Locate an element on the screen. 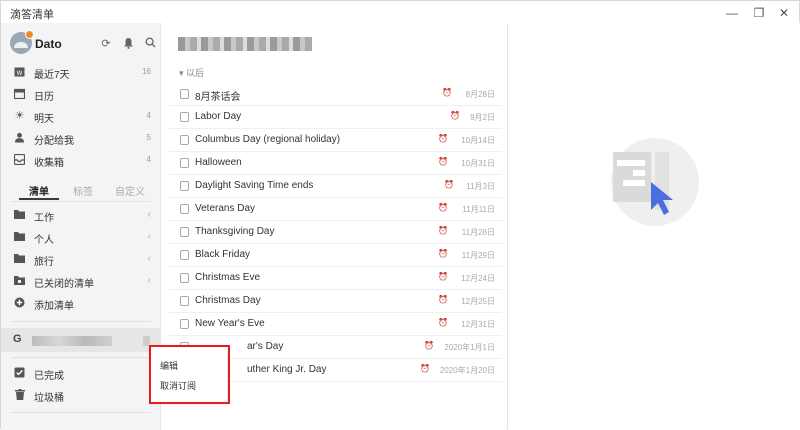 The width and height of the screenshot is (800, 430). task-title: Black Friday is located at coordinates (222, 254).